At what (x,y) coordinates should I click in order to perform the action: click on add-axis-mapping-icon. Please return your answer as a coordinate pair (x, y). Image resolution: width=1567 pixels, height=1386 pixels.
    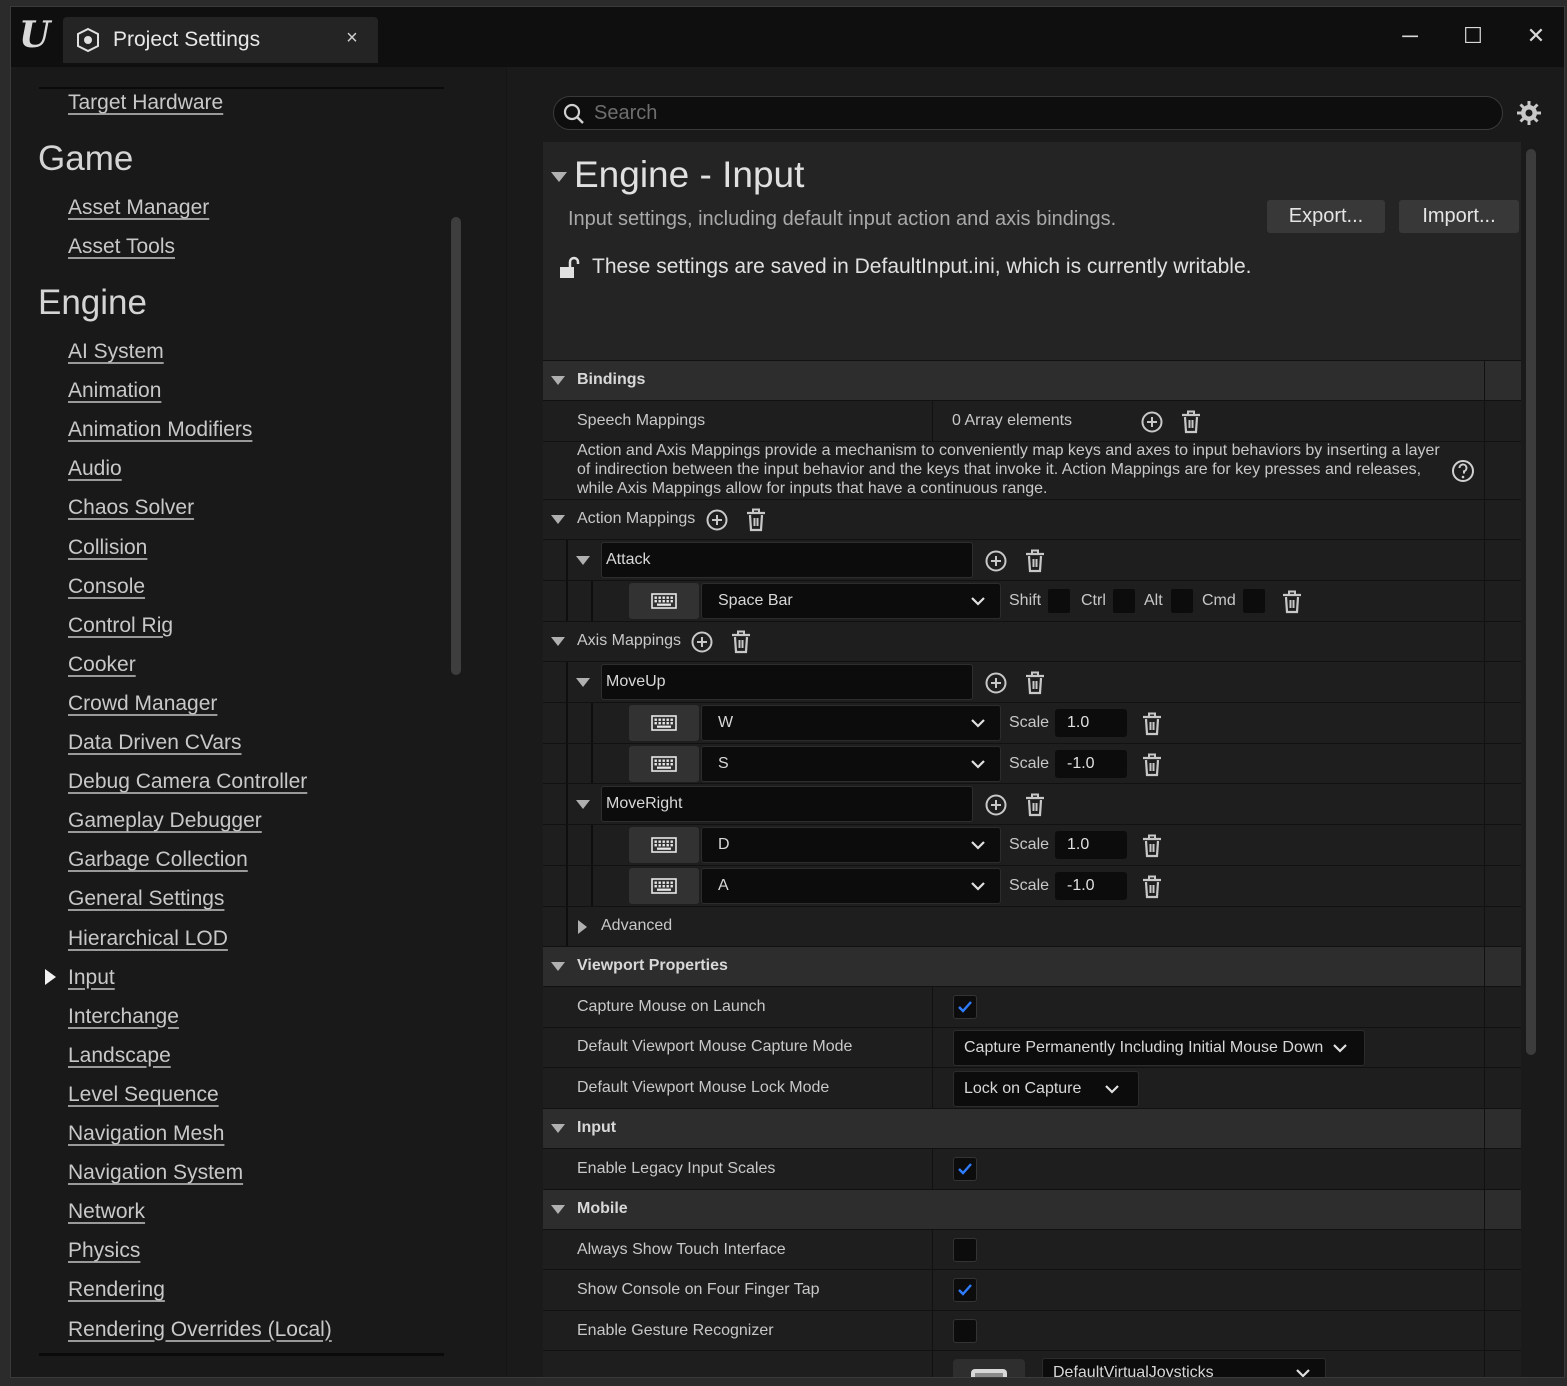
    Looking at the image, I should click on (702, 642).